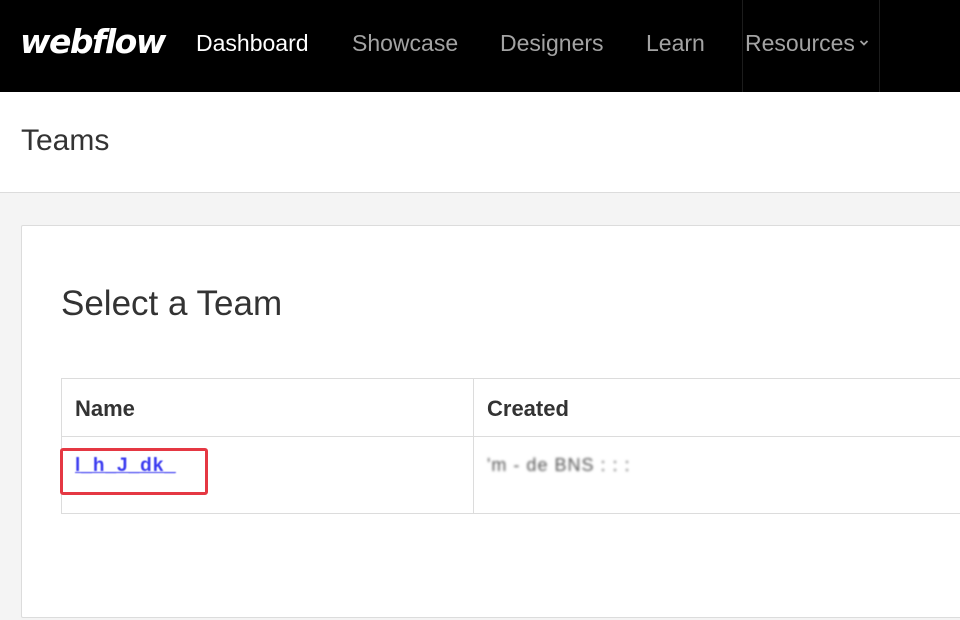 This screenshot has height=620, width=960. What do you see at coordinates (800, 43) in the screenshot?
I see `nav-resources-label: Resources` at bounding box center [800, 43].